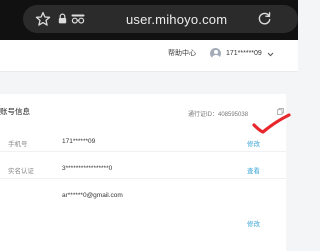 The height and width of the screenshot is (251, 320). What do you see at coordinates (271, 123) in the screenshot?
I see `red-check-mark-annotation` at bounding box center [271, 123].